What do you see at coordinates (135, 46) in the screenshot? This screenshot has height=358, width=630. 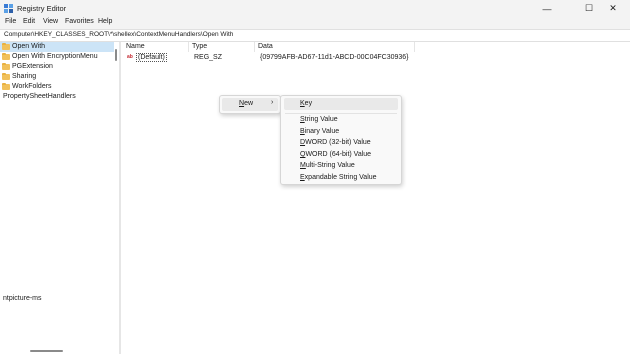 I see `column-header-name: Name` at bounding box center [135, 46].